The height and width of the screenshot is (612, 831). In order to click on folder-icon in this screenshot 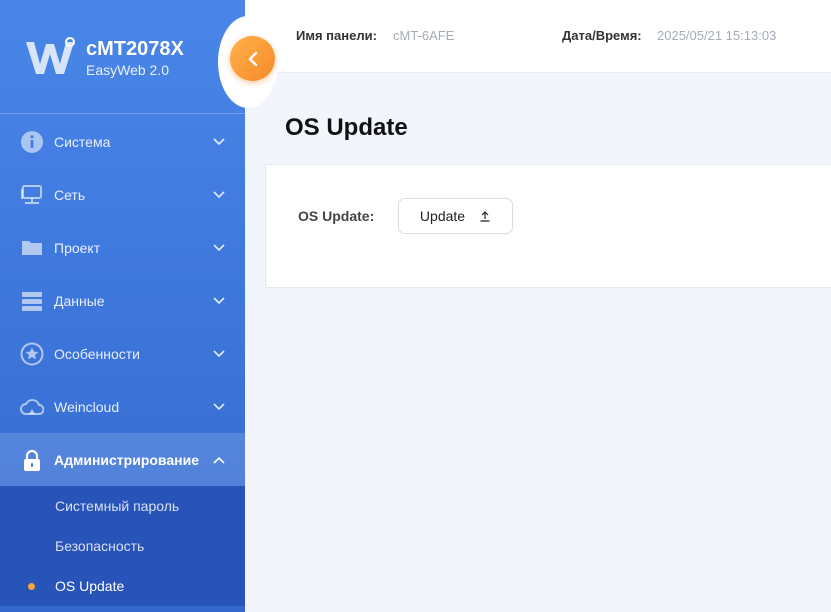, I will do `click(32, 248)`.